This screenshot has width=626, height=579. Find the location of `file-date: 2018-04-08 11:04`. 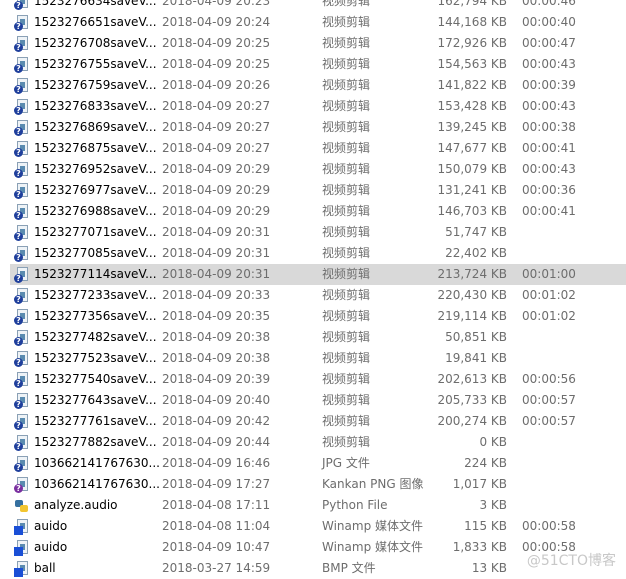

file-date: 2018-04-08 11:04 is located at coordinates (216, 526).